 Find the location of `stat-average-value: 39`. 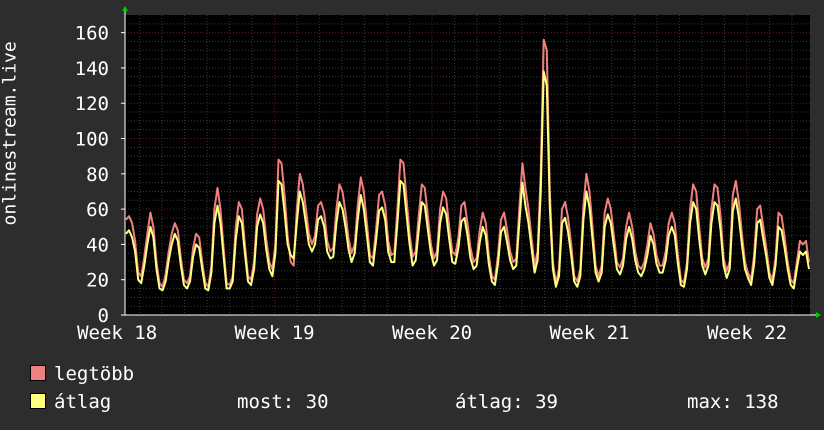

stat-average-value: 39 is located at coordinates (546, 402).